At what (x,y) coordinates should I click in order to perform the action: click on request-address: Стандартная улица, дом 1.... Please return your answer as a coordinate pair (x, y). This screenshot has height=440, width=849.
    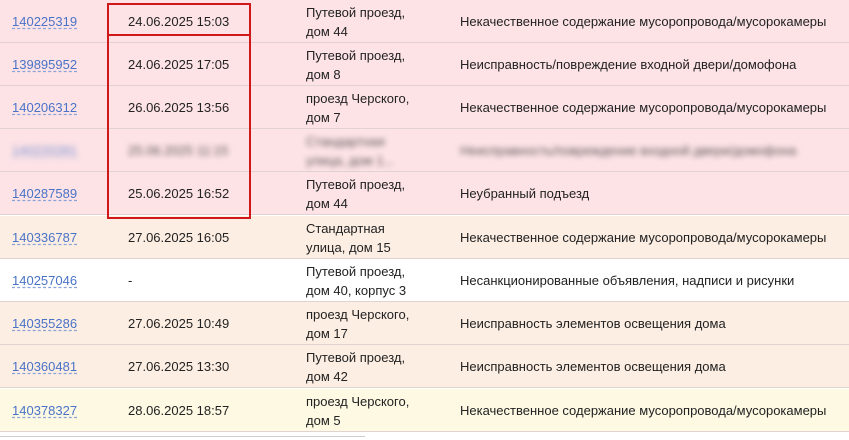
    Looking at the image, I should click on (376, 150).